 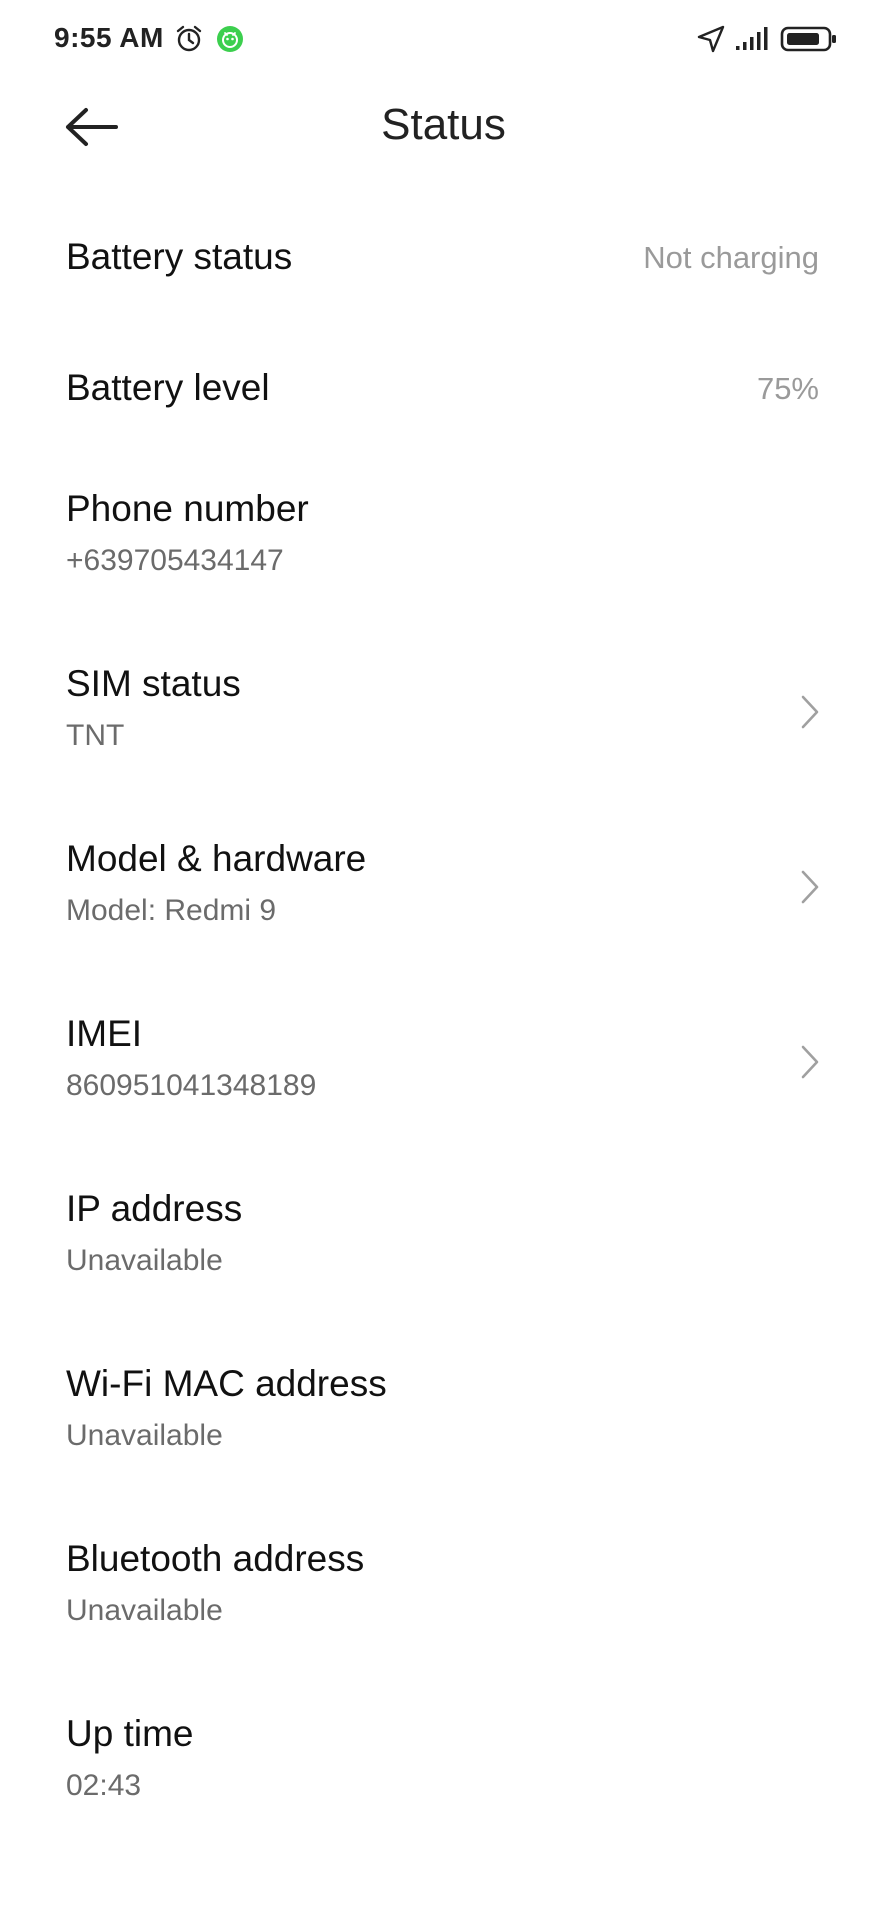 What do you see at coordinates (171, 910) in the screenshot?
I see `row-subtitle: Model: Redmi 9` at bounding box center [171, 910].